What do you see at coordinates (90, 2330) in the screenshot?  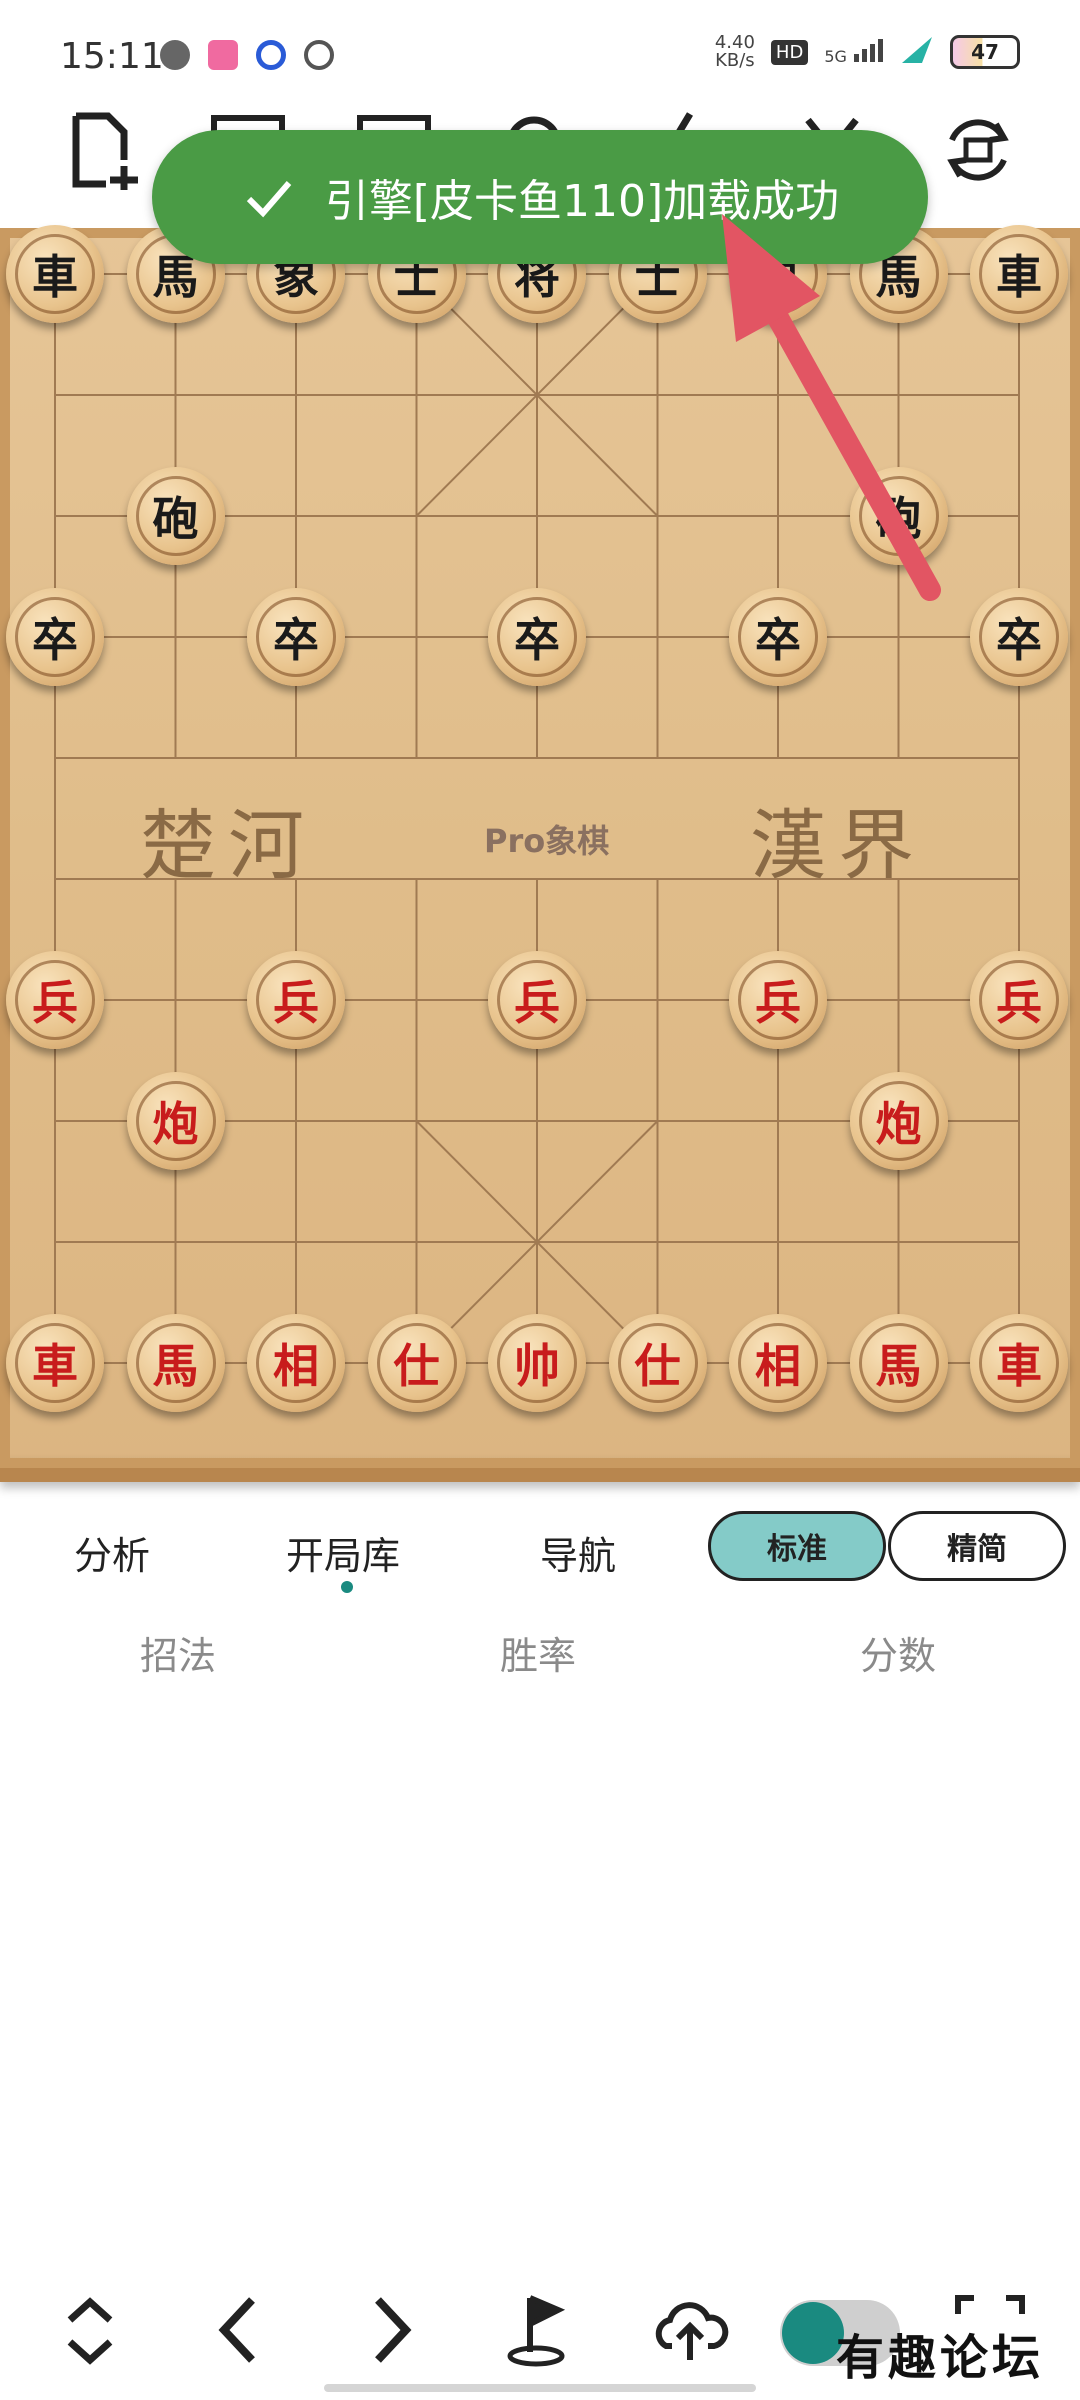 I see `expand-collapse-icon` at bounding box center [90, 2330].